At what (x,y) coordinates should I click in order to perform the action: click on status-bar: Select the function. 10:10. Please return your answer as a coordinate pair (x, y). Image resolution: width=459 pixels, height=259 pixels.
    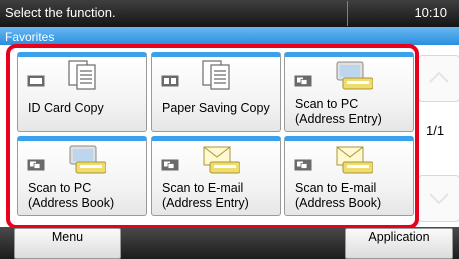
    Looking at the image, I should click on (229, 13).